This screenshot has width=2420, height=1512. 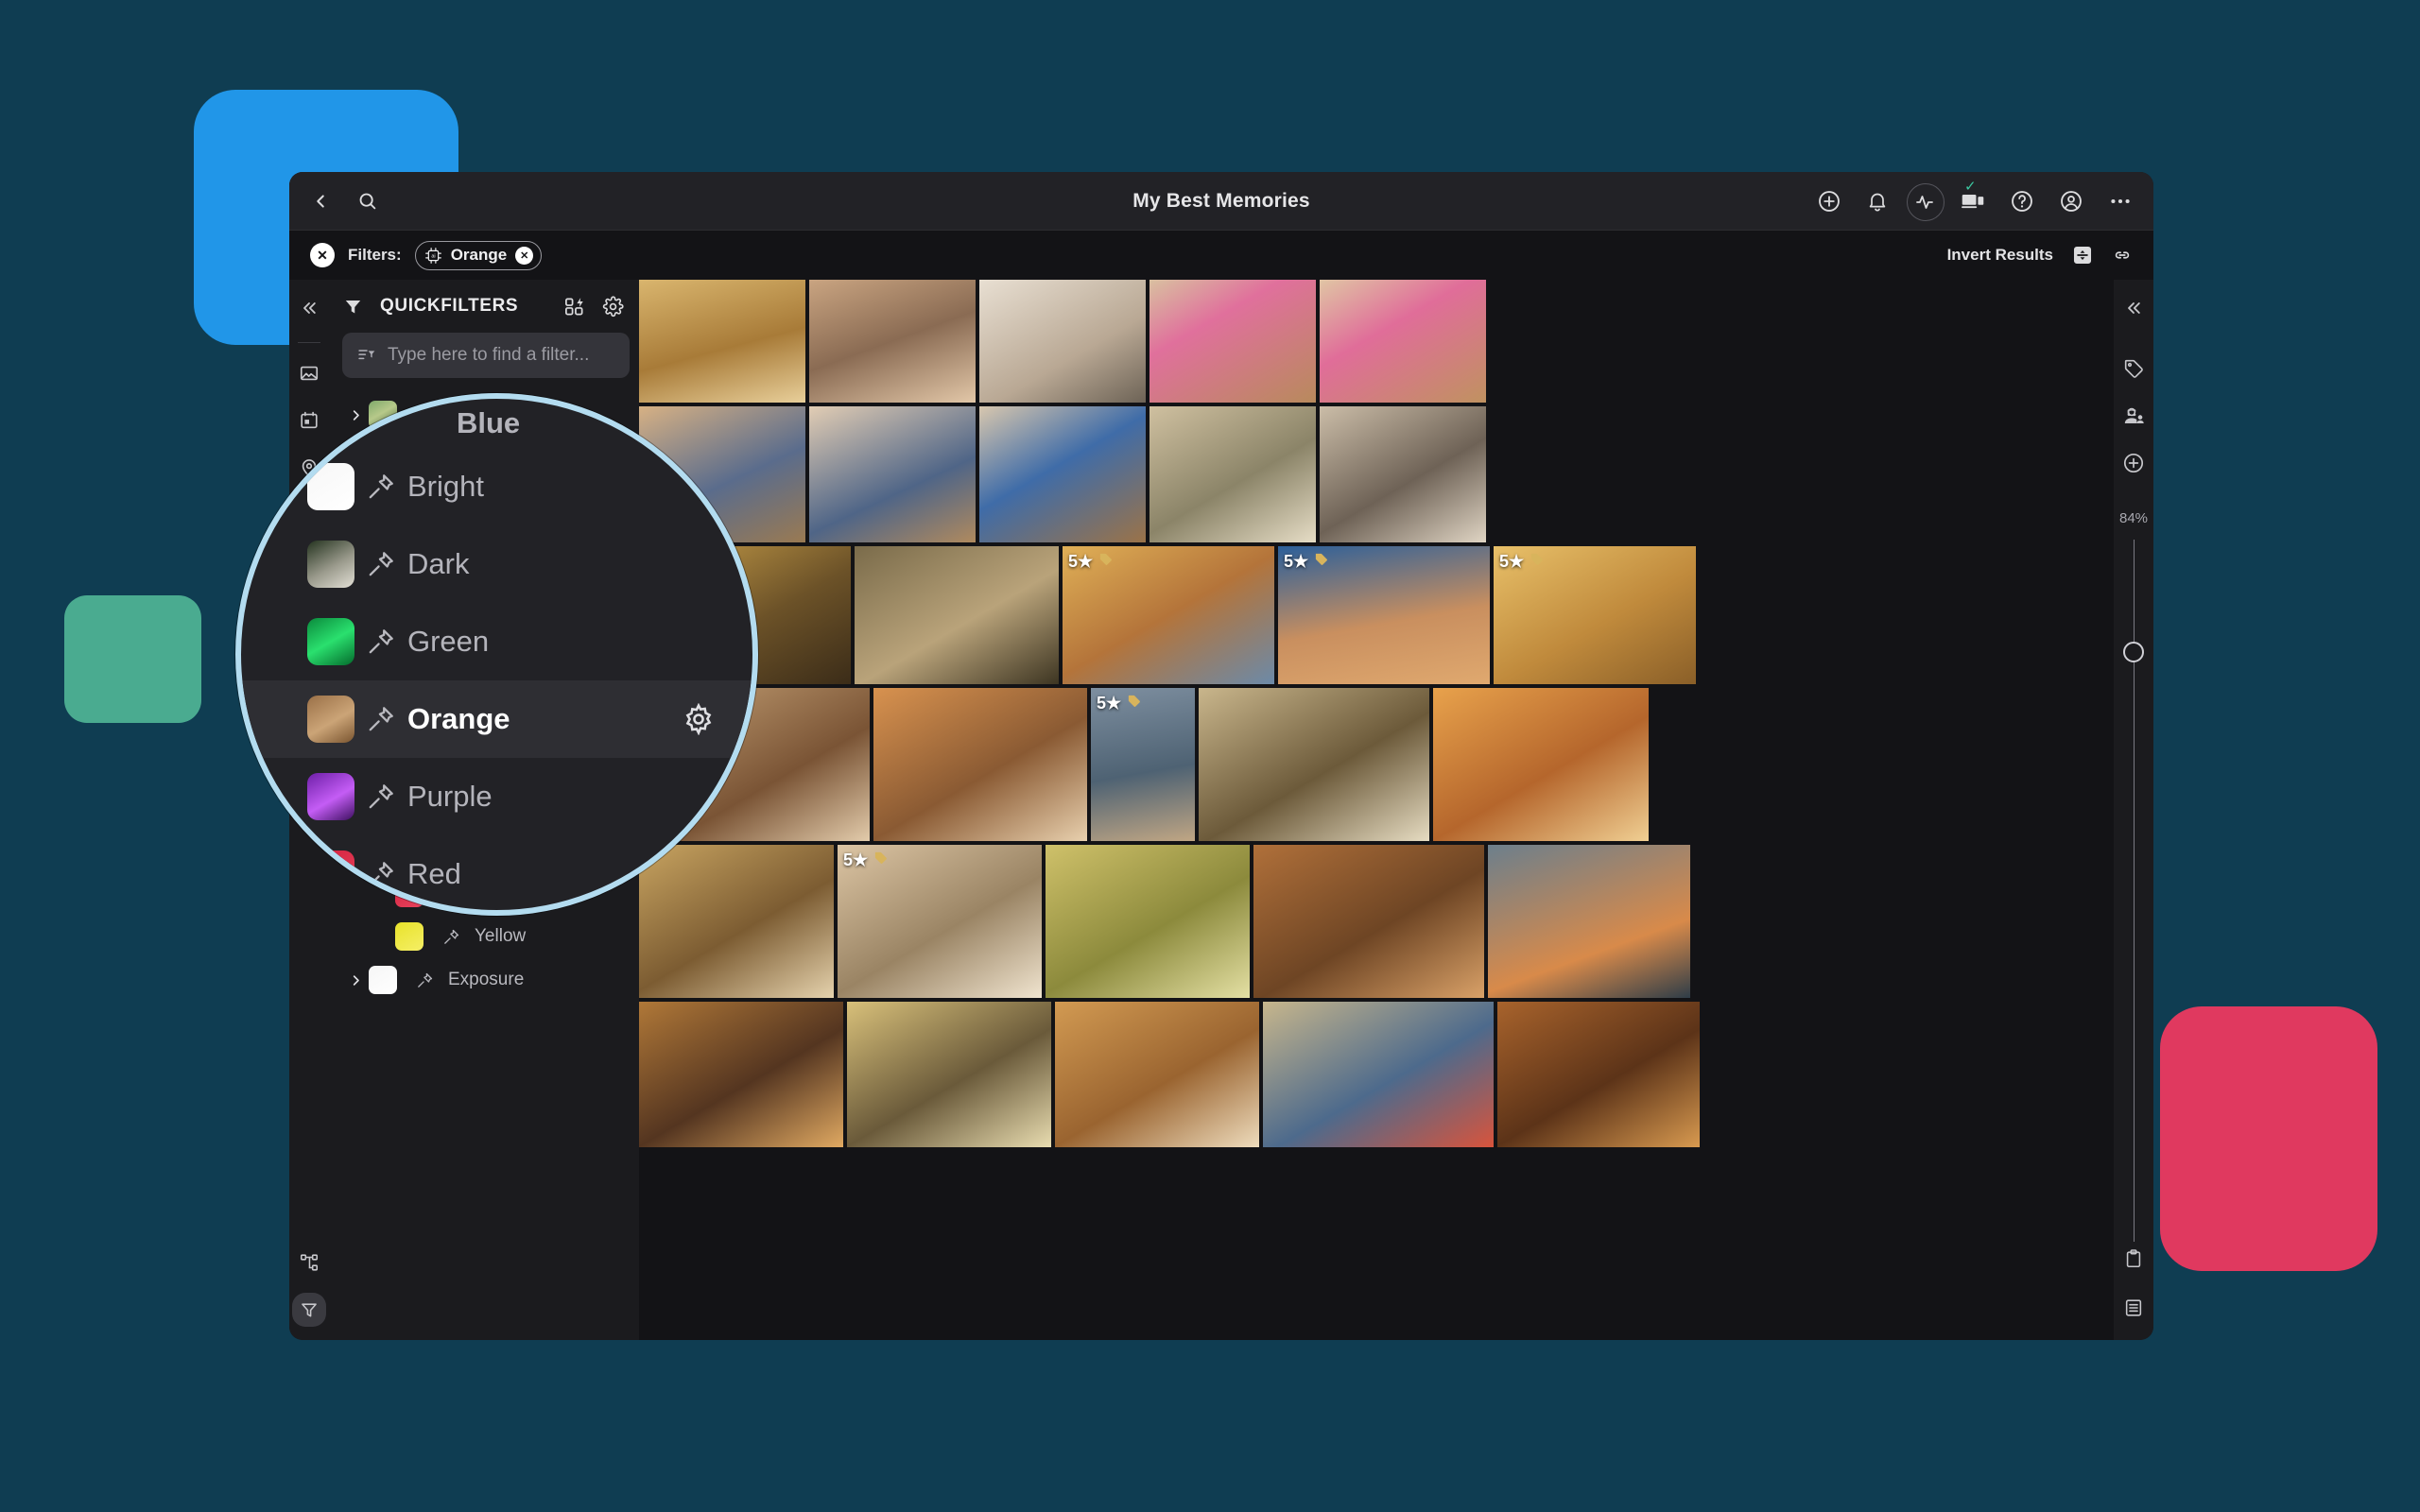 I want to click on photo-pastries, so click(x=1157, y=1074).